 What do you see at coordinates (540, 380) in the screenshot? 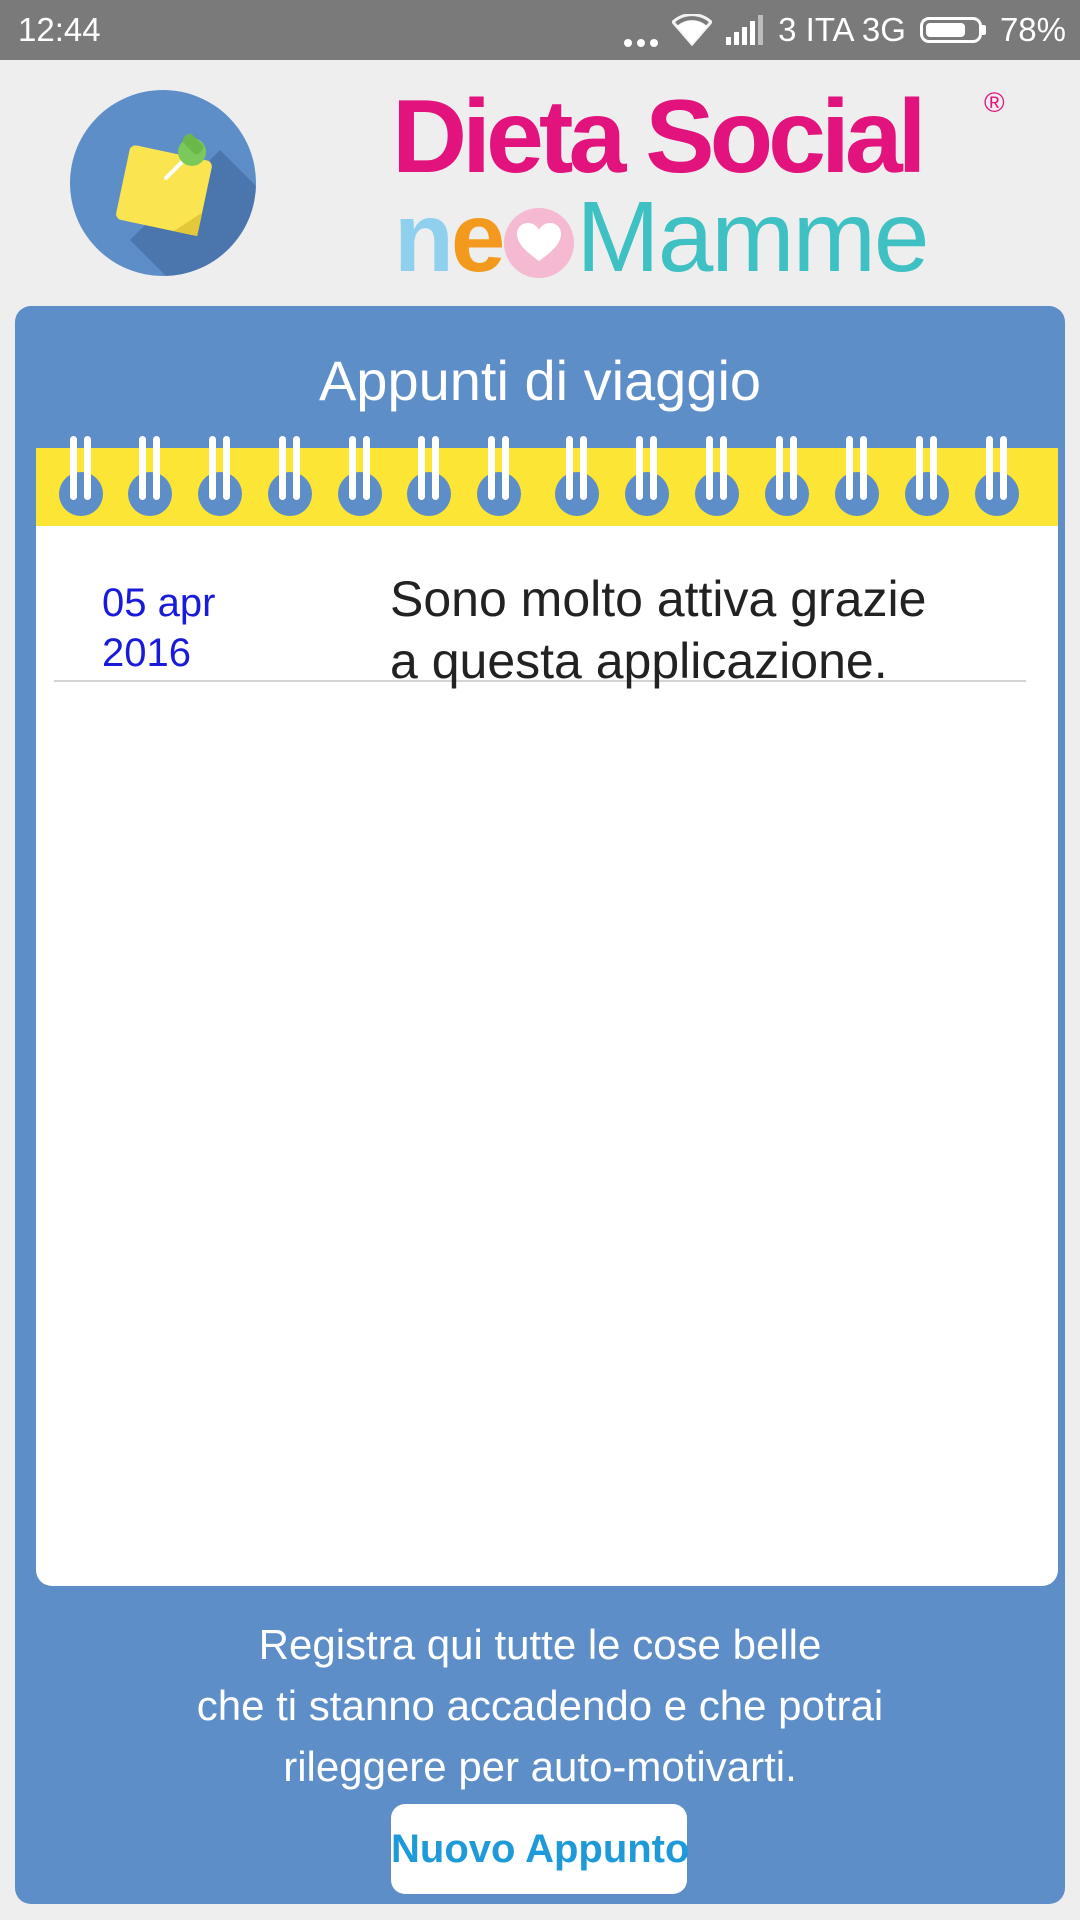
I see `page-title: Appunti di viaggio` at bounding box center [540, 380].